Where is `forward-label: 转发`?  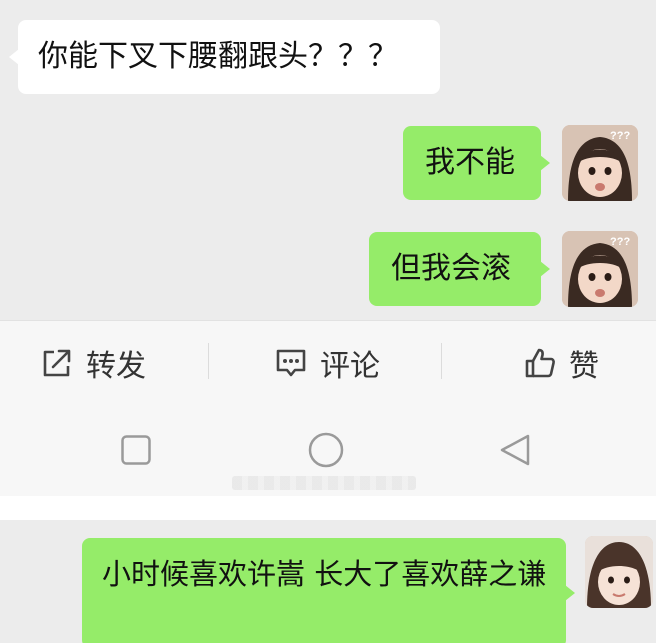
forward-label: 转发 is located at coordinates (116, 366).